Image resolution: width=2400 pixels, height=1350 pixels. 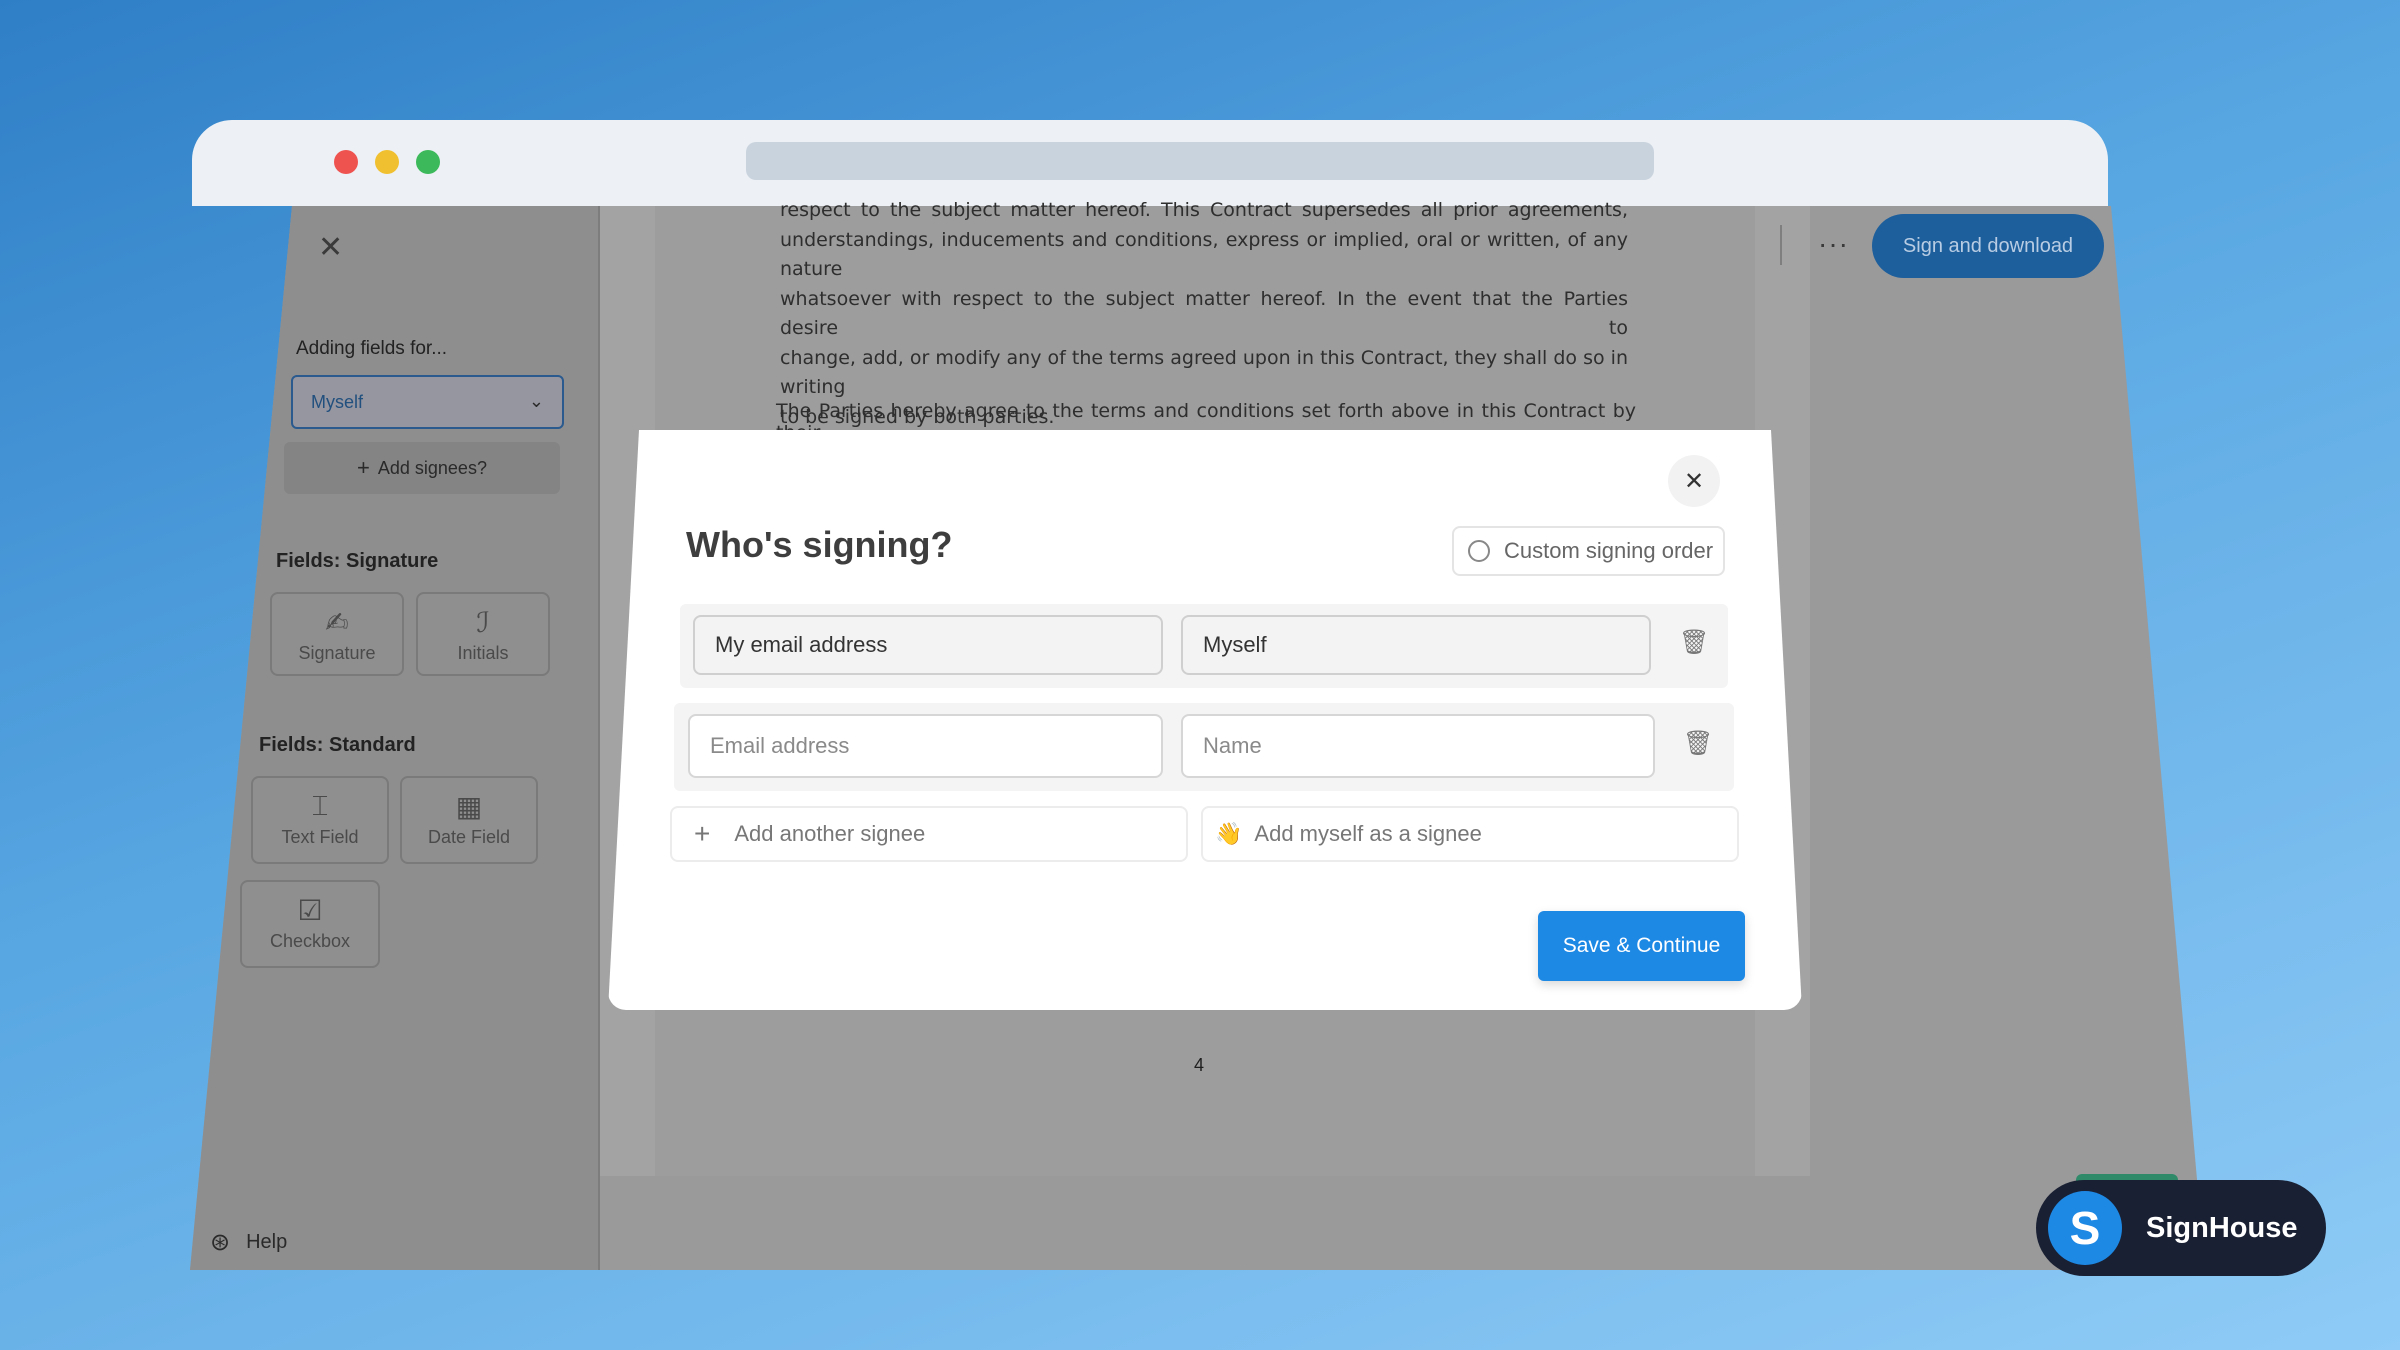 What do you see at coordinates (346, 162) in the screenshot?
I see `window-close-dot` at bounding box center [346, 162].